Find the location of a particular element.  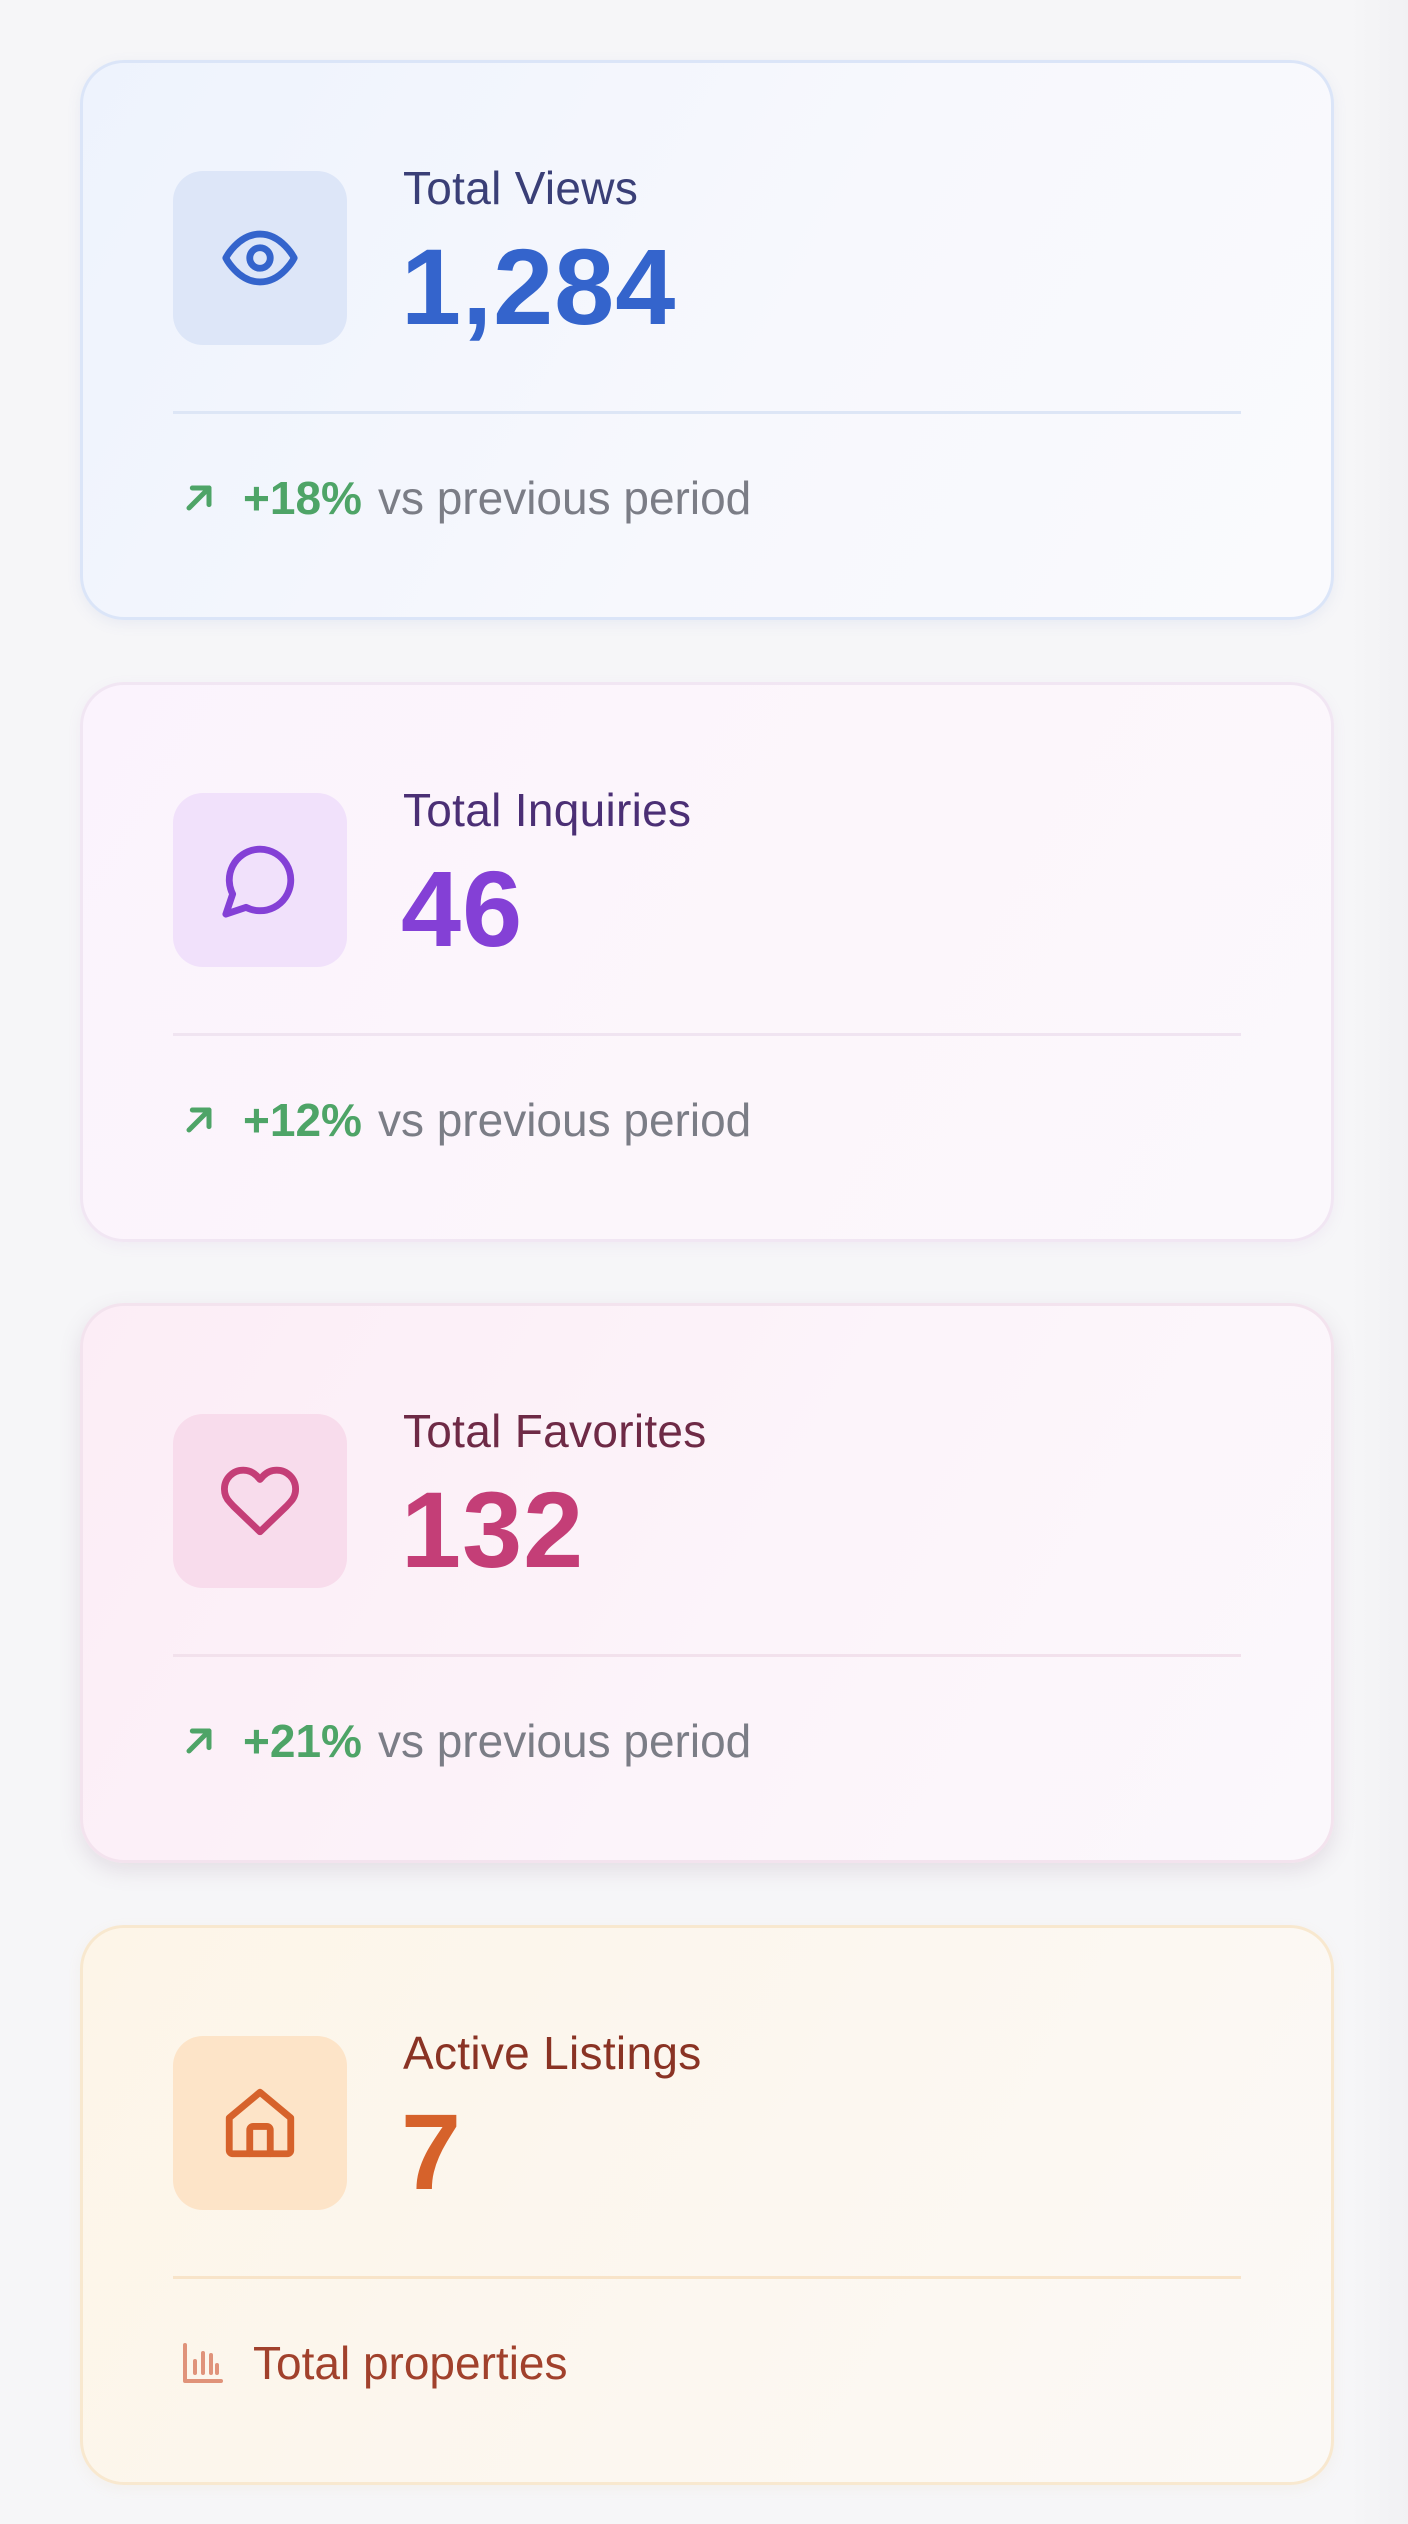

heart-icon is located at coordinates (260, 1501).